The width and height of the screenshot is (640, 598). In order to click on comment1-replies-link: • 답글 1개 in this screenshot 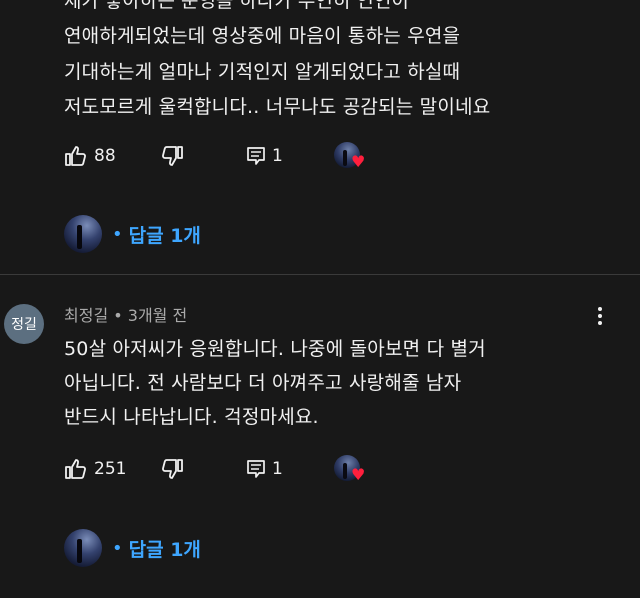, I will do `click(132, 234)`.